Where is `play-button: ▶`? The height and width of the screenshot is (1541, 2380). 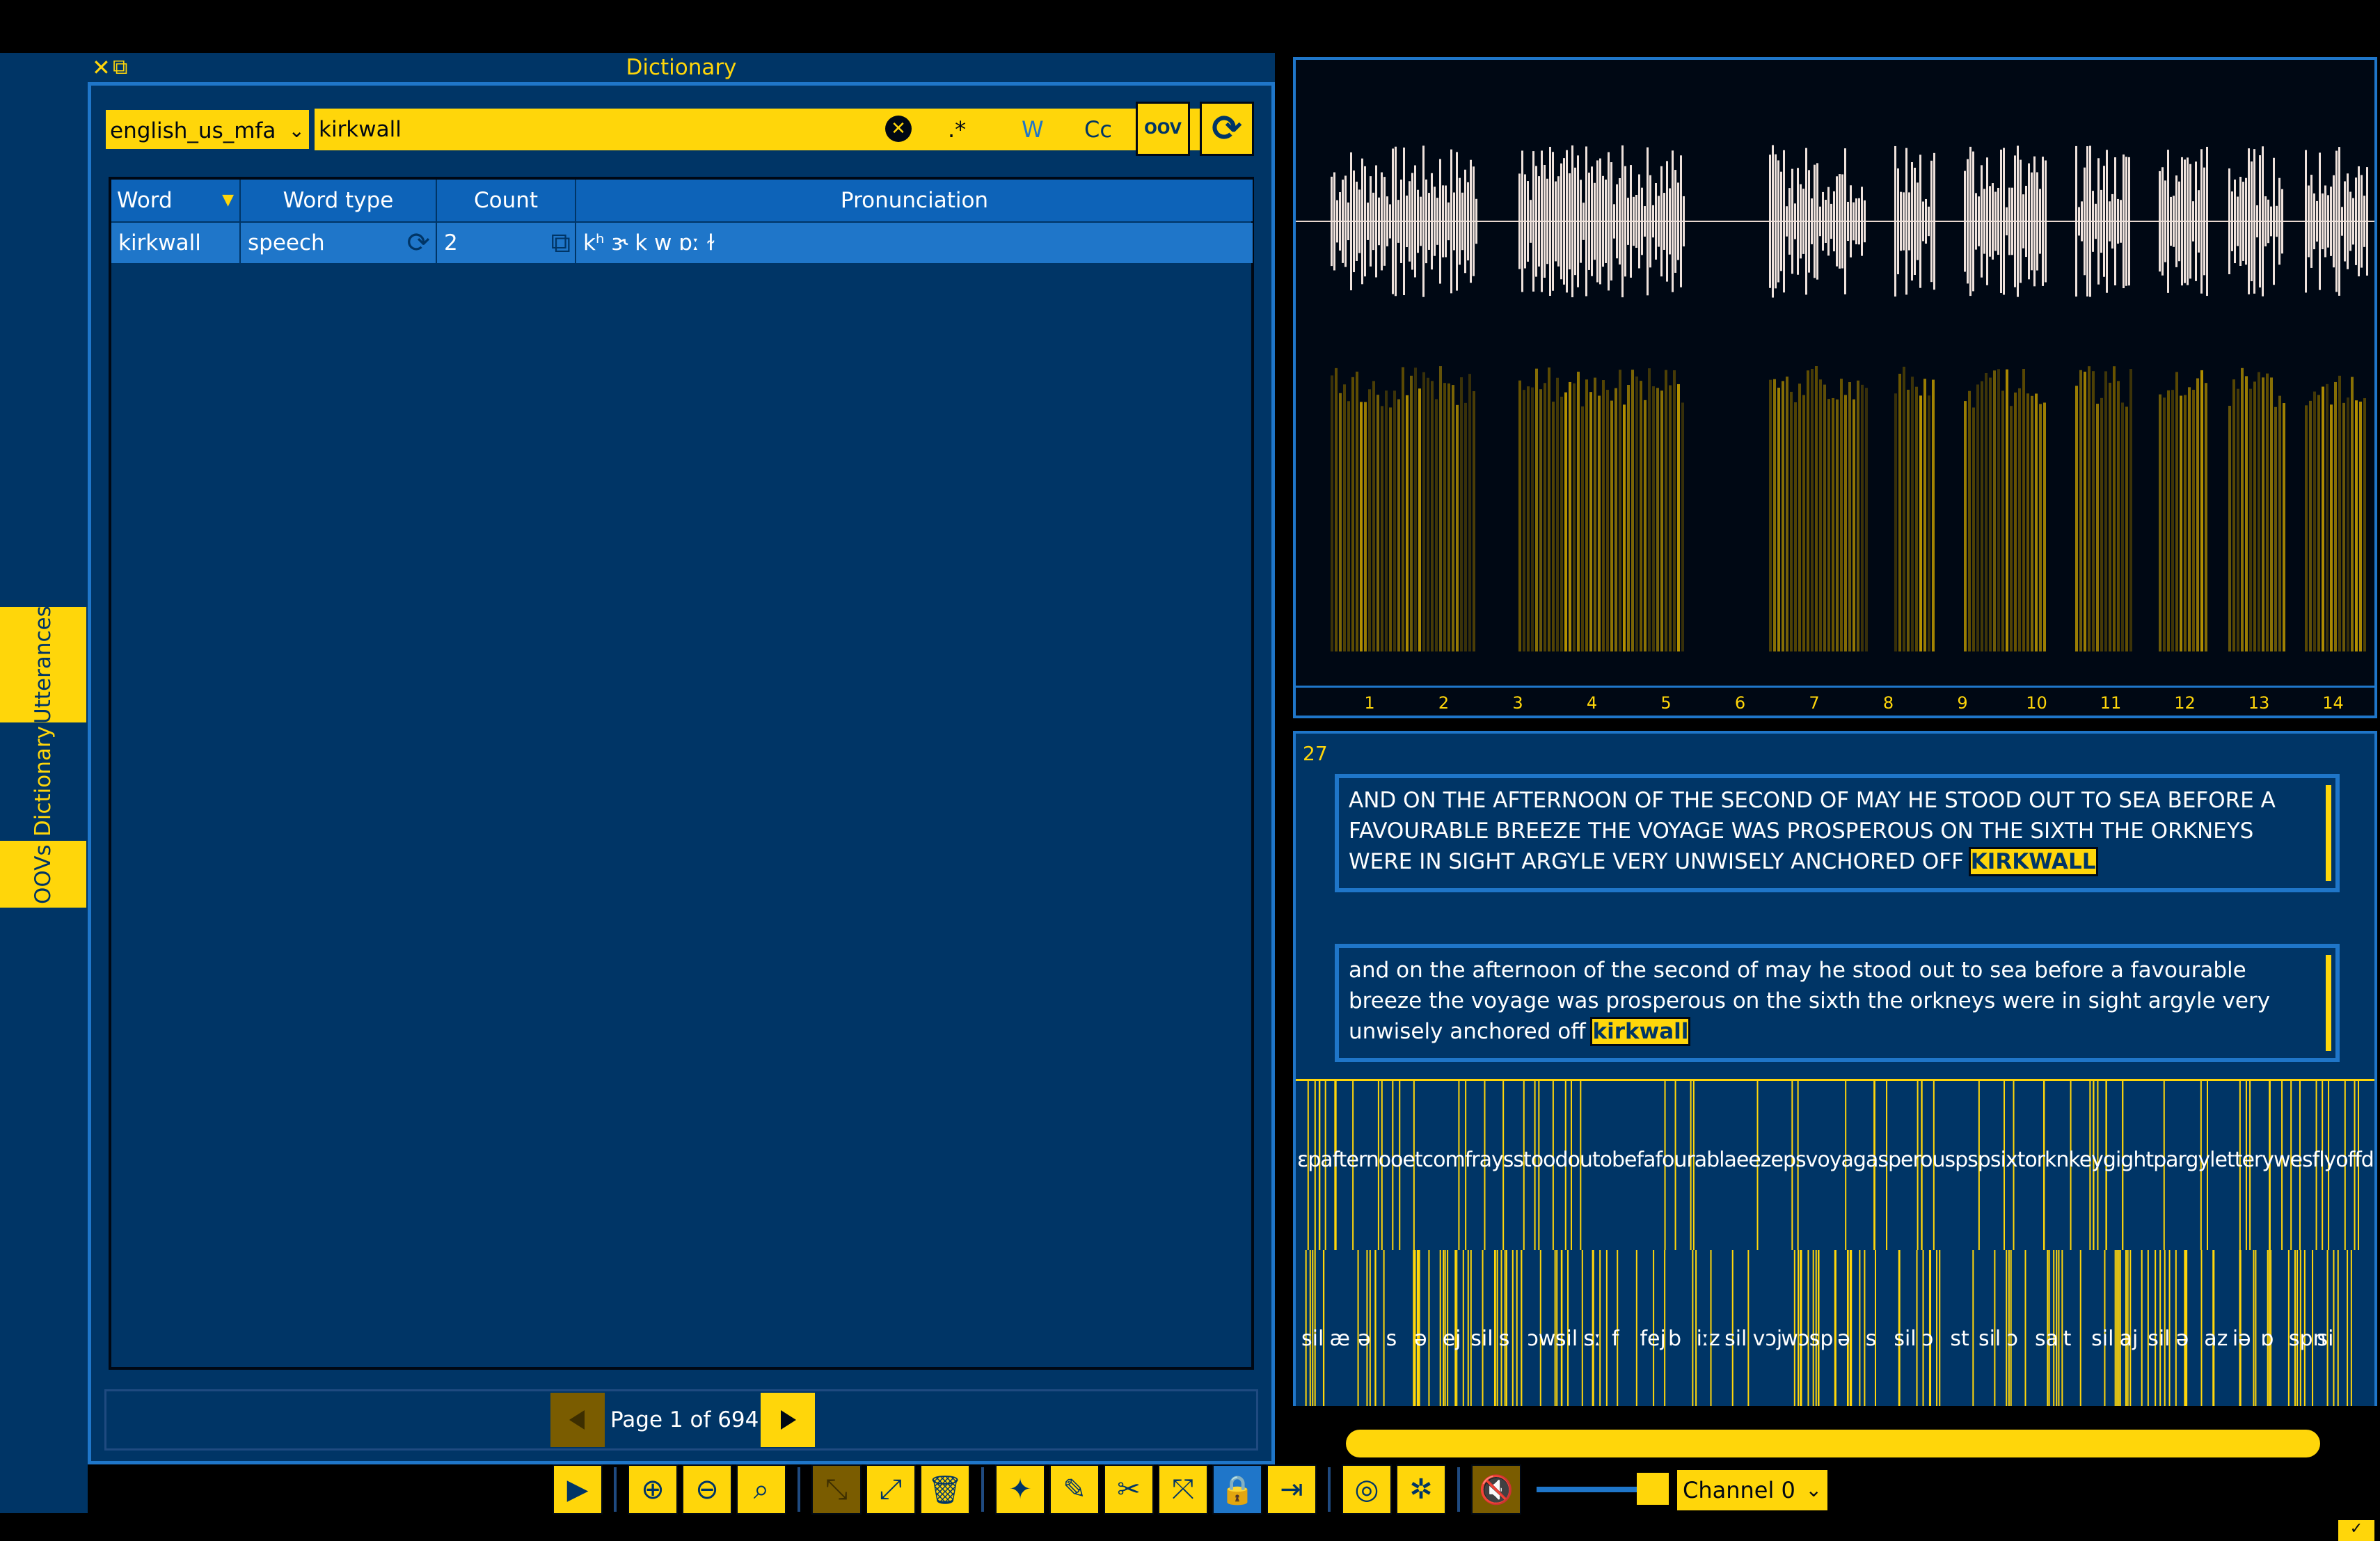 play-button: ▶ is located at coordinates (578, 1489).